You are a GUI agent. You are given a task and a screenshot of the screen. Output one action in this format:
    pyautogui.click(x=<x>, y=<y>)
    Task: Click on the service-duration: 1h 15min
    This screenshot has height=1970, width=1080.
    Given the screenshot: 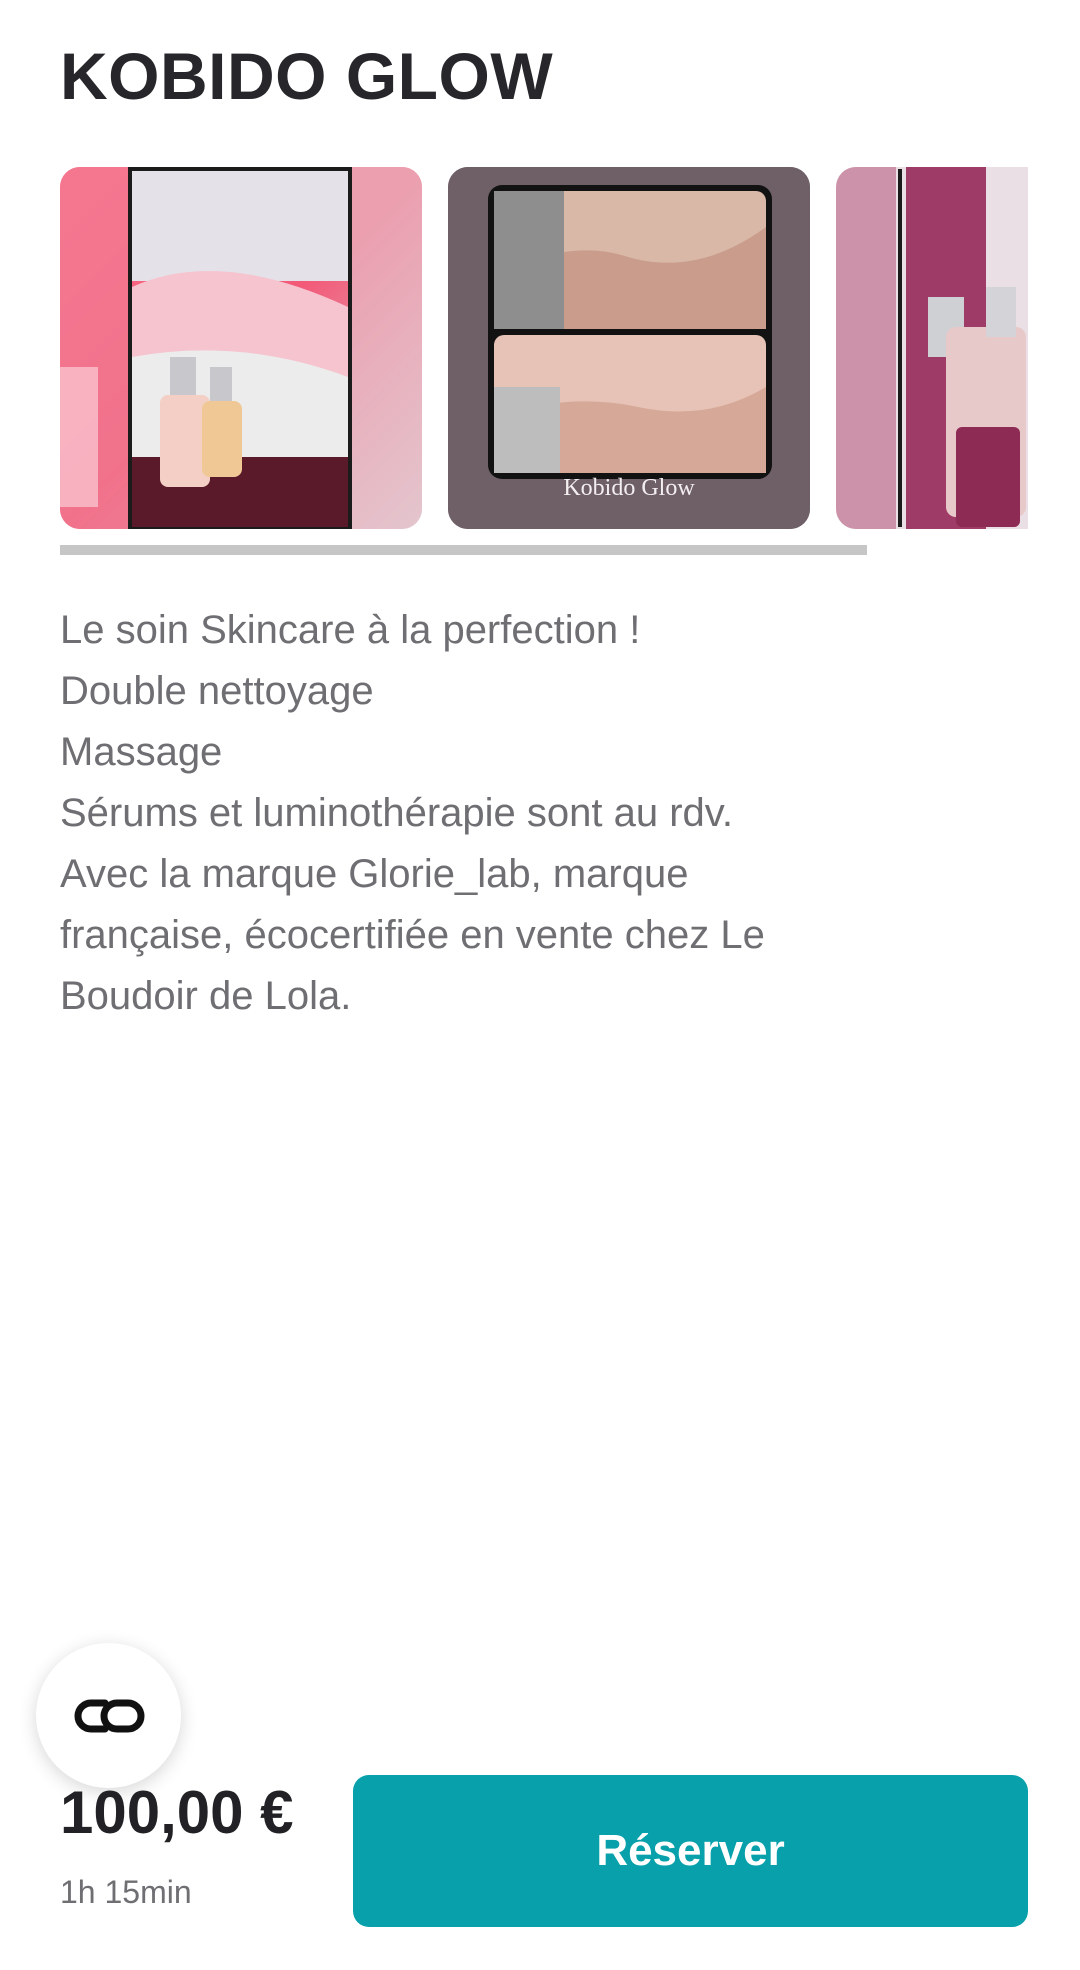 What is the action you would take?
    pyautogui.click(x=126, y=1892)
    